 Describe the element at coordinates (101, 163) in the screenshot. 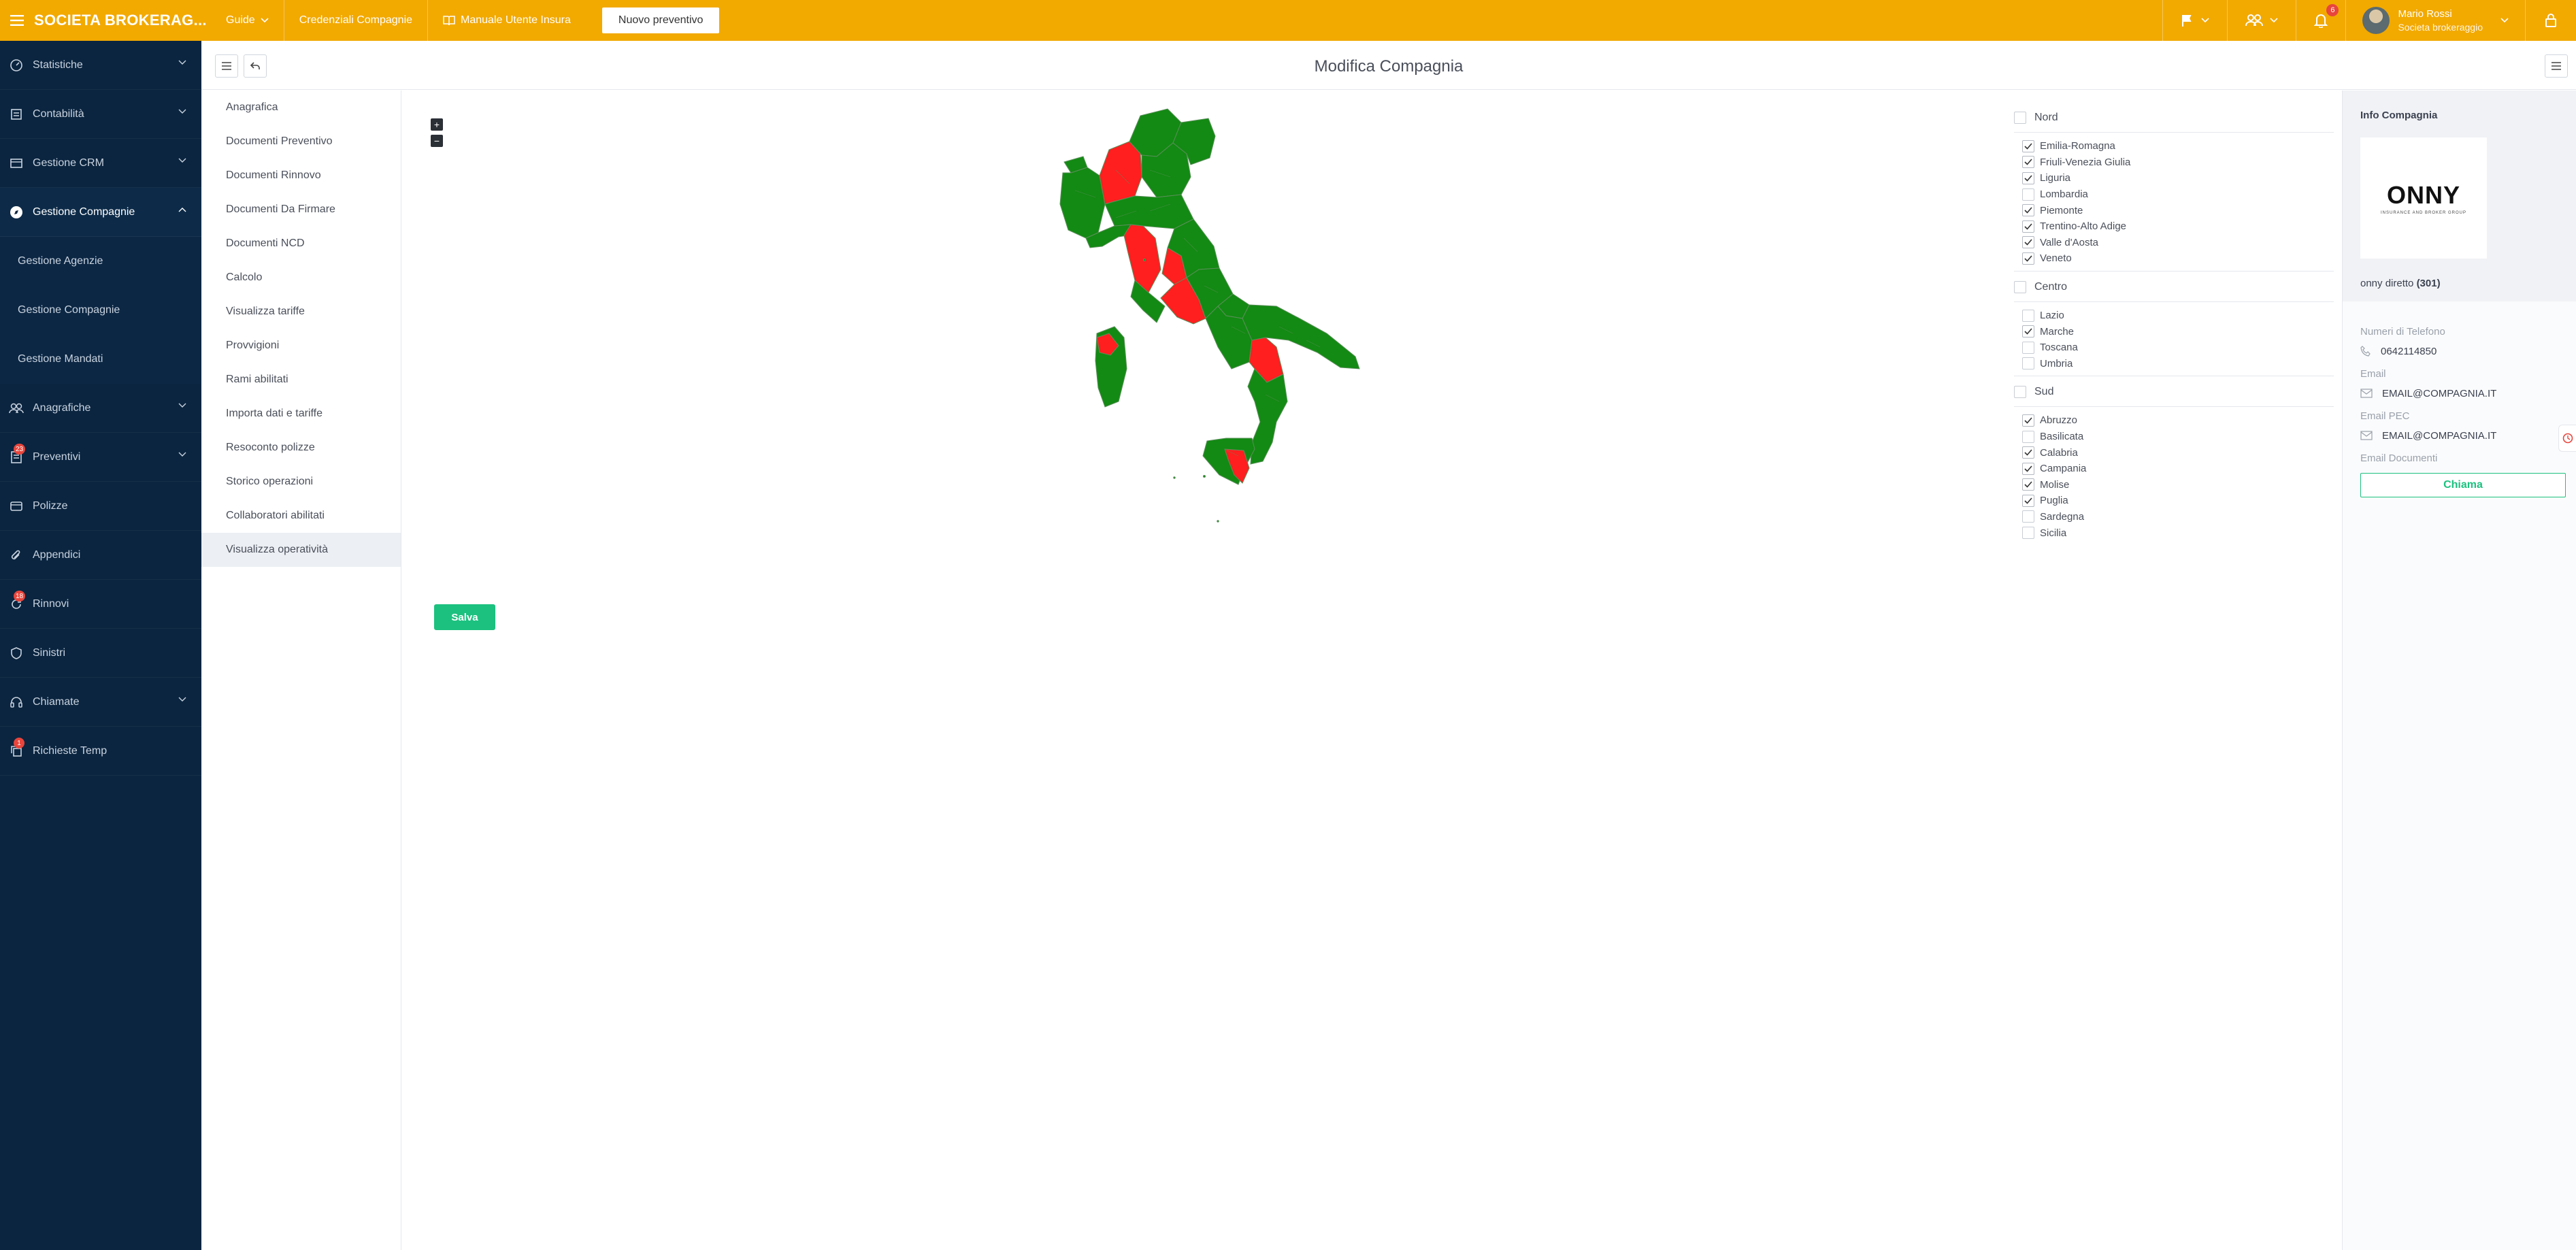

I see `sidebar-item-gestione-crm: Gestione CRM` at that location.